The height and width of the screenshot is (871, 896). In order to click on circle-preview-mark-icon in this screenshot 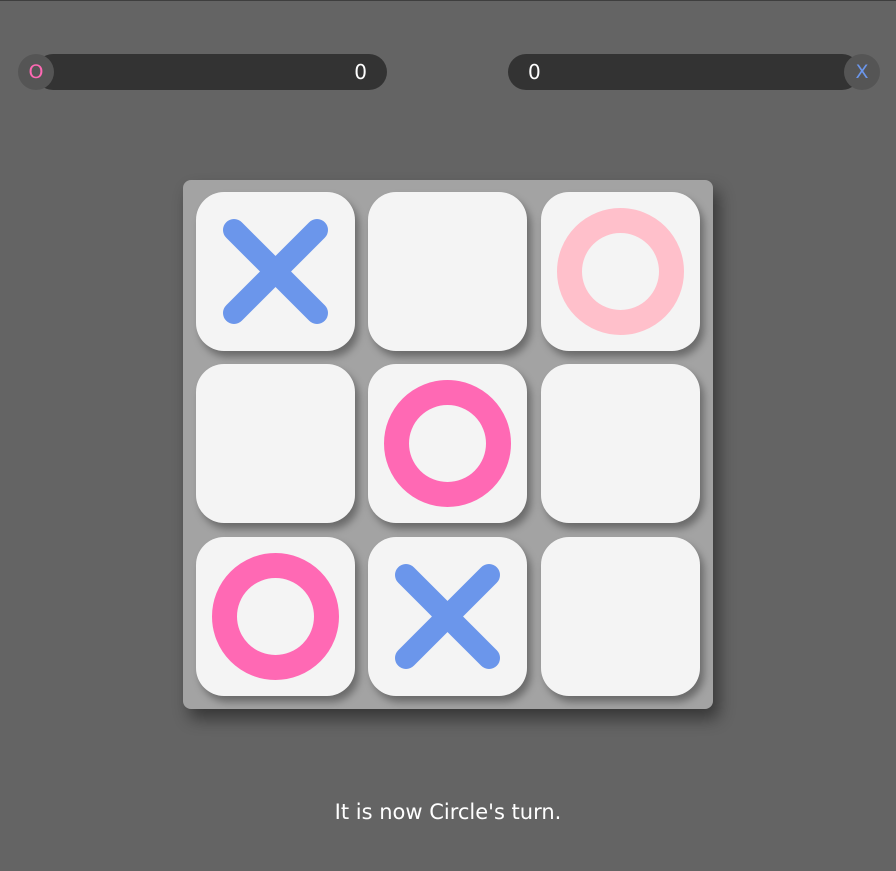, I will do `click(620, 271)`.